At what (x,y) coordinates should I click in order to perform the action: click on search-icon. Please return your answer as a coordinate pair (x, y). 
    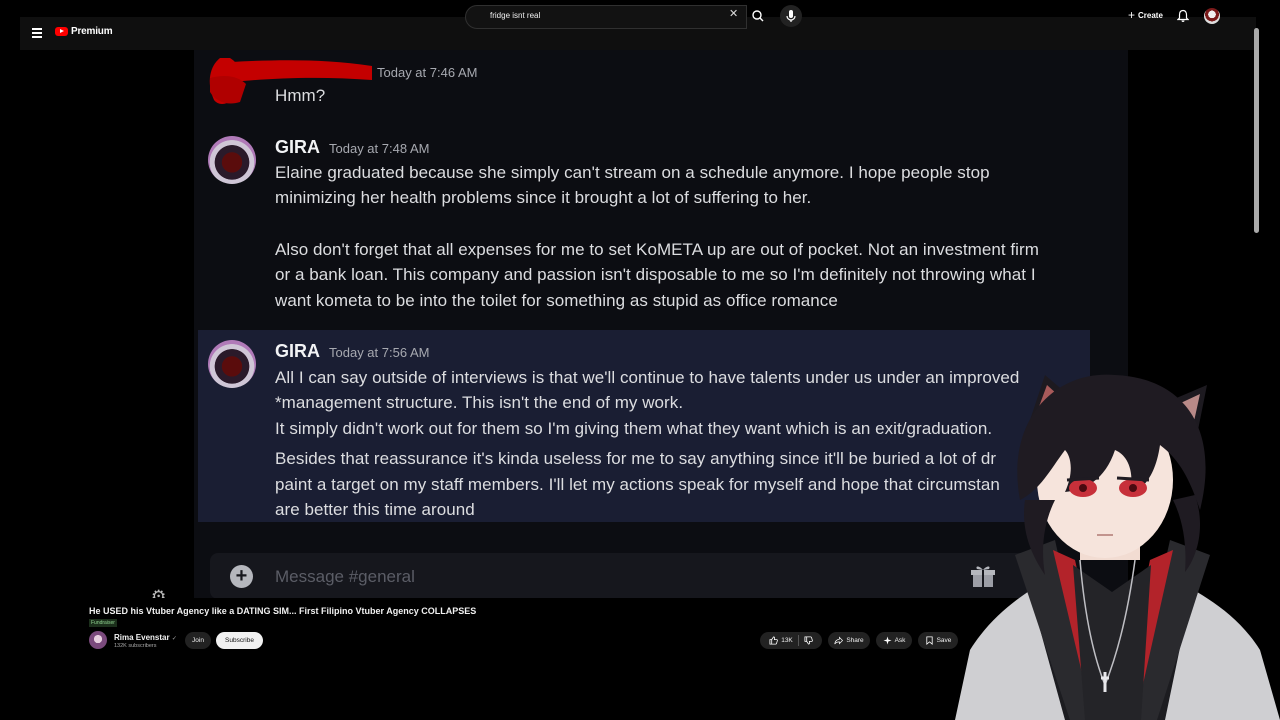
    Looking at the image, I should click on (758, 16).